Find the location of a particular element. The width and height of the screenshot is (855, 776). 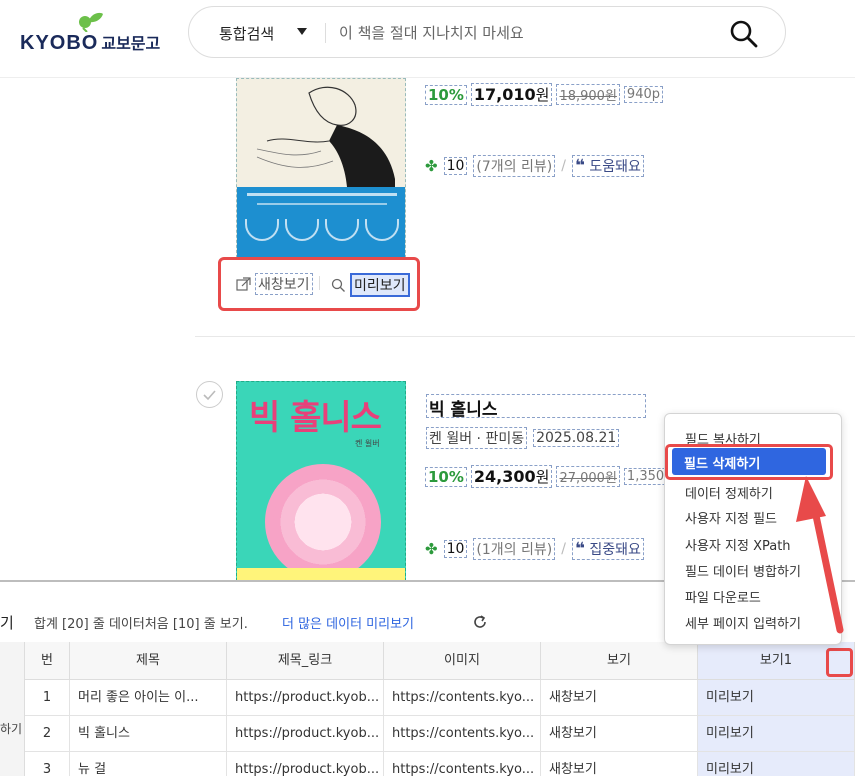

book1-price-row: 10% 17,010원 18,900원 940p is located at coordinates (544, 94).